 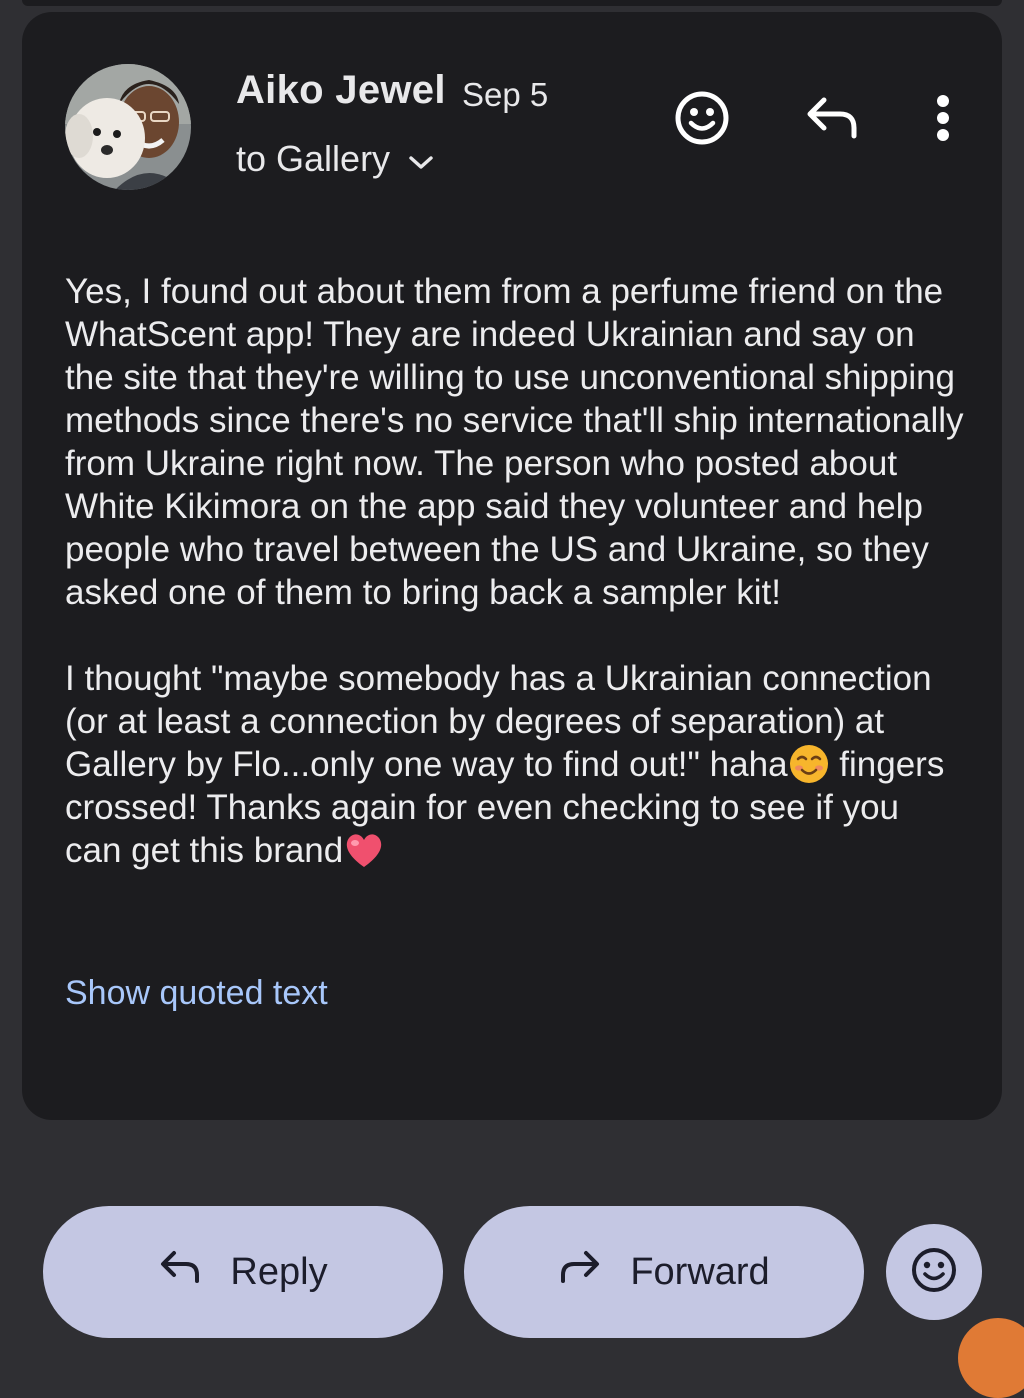 I want to click on smiling-face-emoji-icon, so click(x=809, y=764).